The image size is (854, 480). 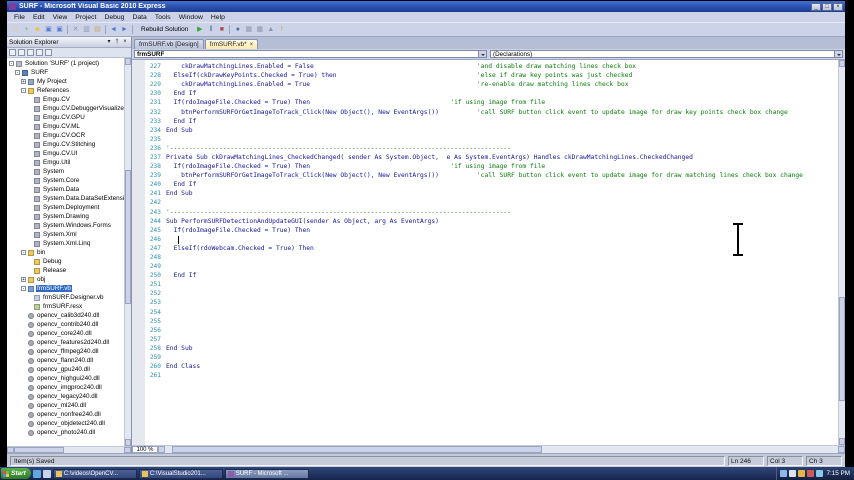 I want to click on tree-item: Emgu.CV.Stitching, so click(x=65, y=144).